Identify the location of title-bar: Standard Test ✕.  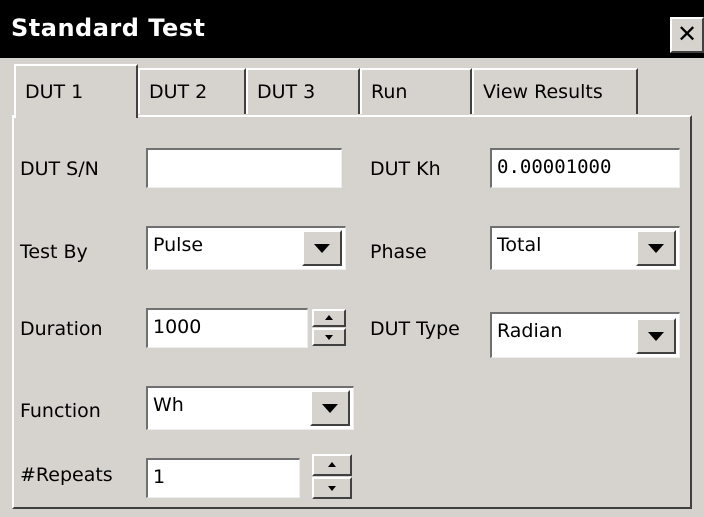
(352, 29).